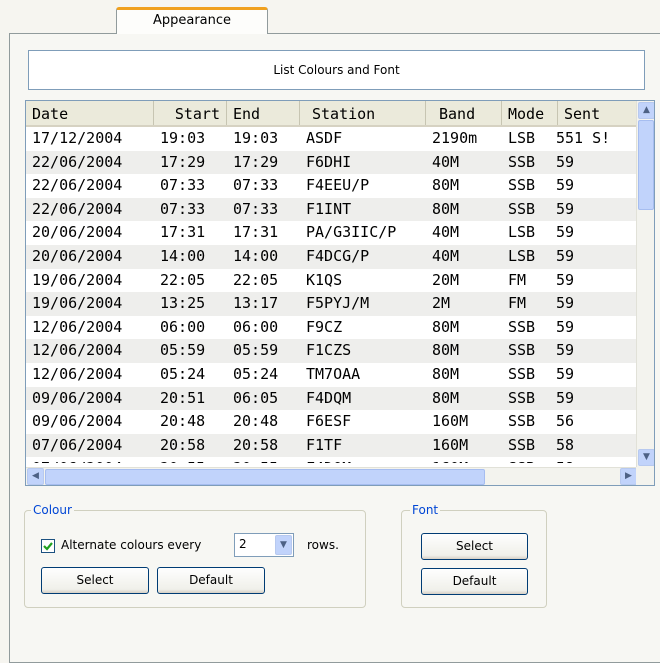  I want to click on cell-start: 07:33, so click(183, 208).